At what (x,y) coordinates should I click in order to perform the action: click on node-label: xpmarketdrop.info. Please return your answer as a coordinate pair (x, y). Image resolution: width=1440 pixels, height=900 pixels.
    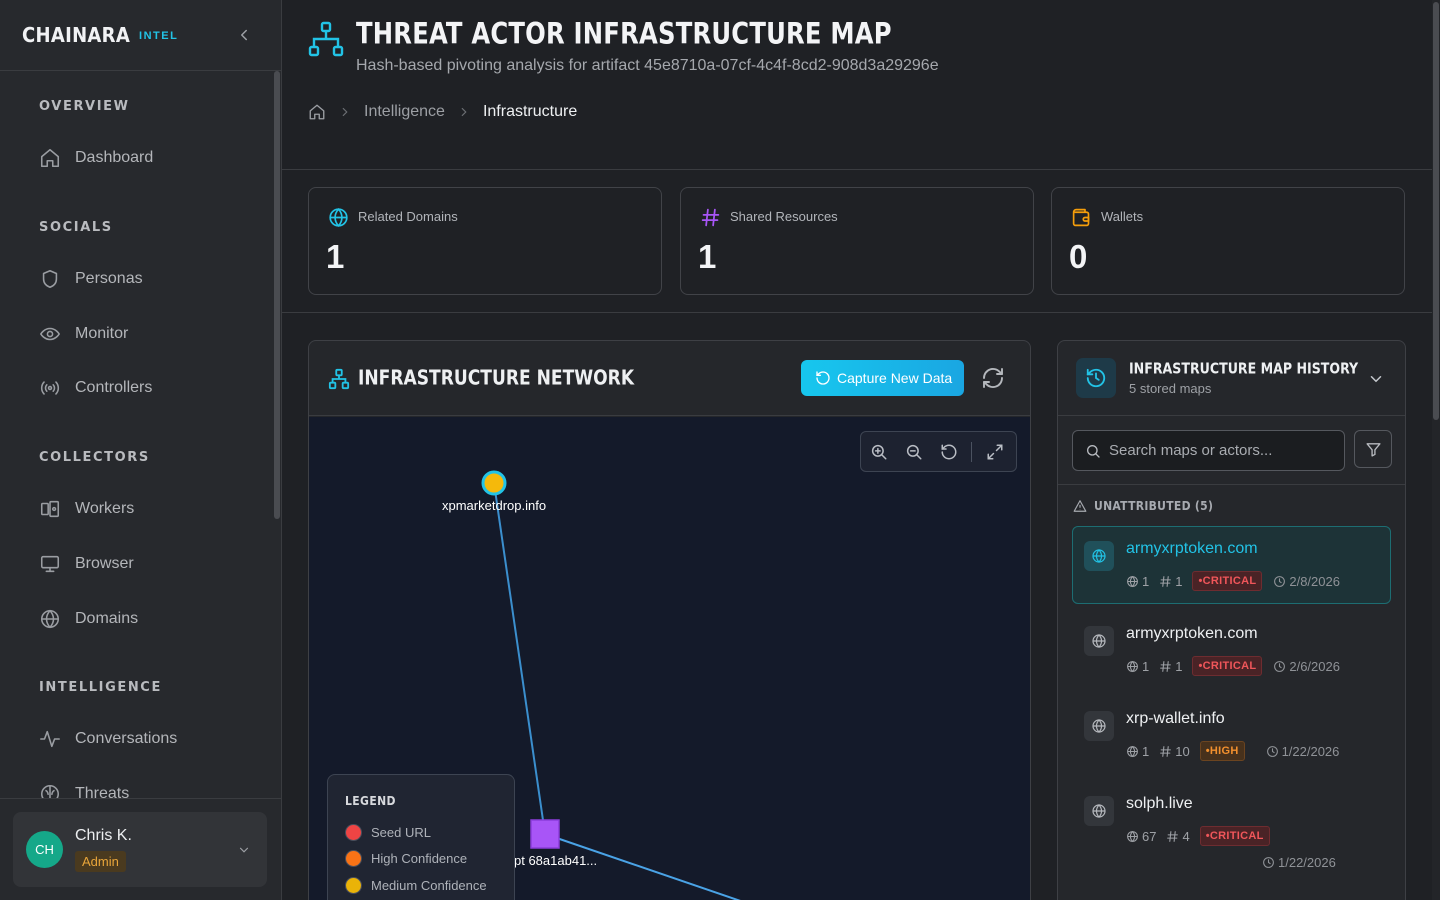
    Looking at the image, I should click on (494, 505).